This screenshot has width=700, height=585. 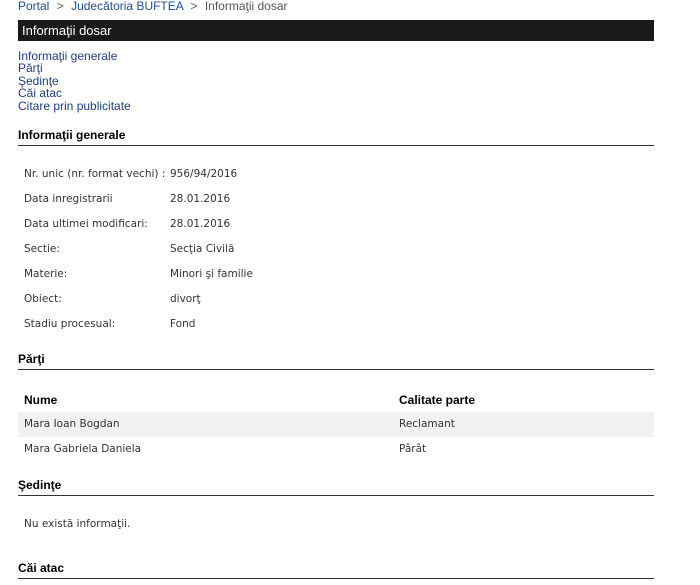 I want to click on field-label: Stadiu procesual:, so click(x=70, y=324).